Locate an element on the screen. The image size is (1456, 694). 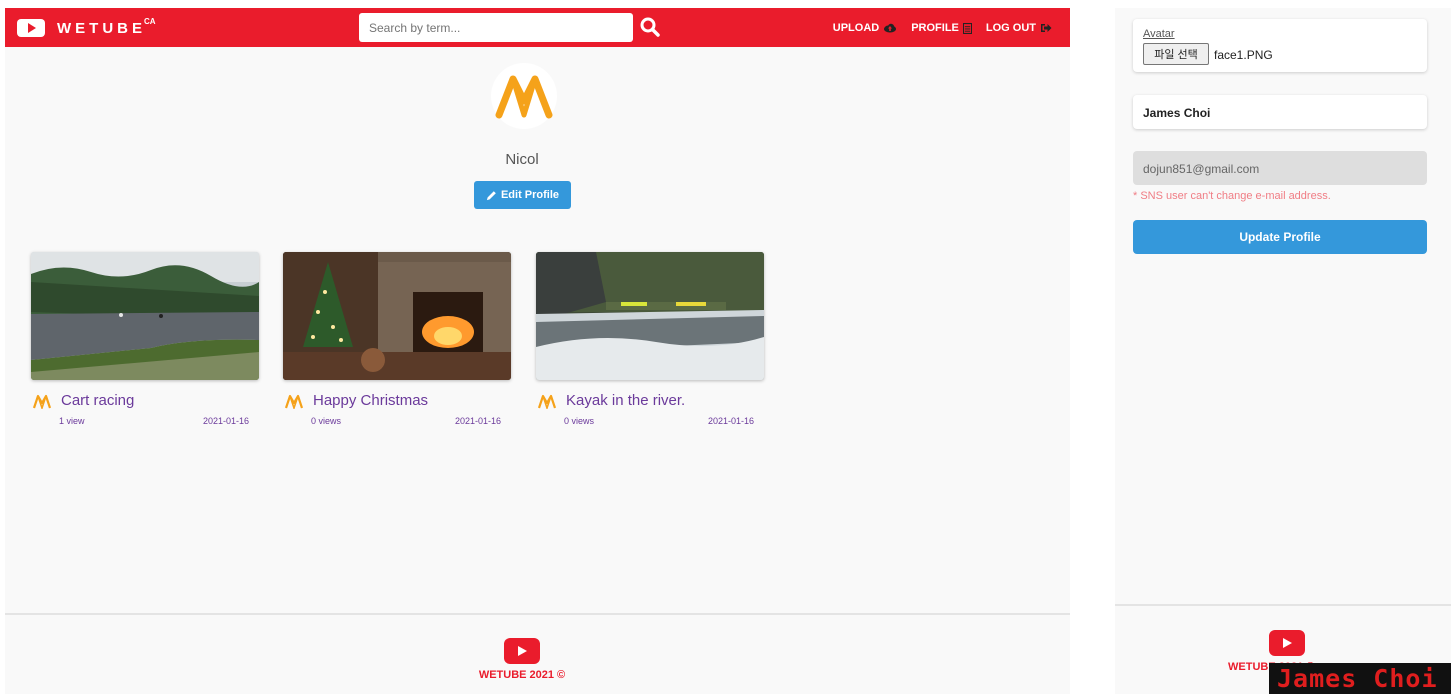
play-logo-icon is located at coordinates (31, 28).